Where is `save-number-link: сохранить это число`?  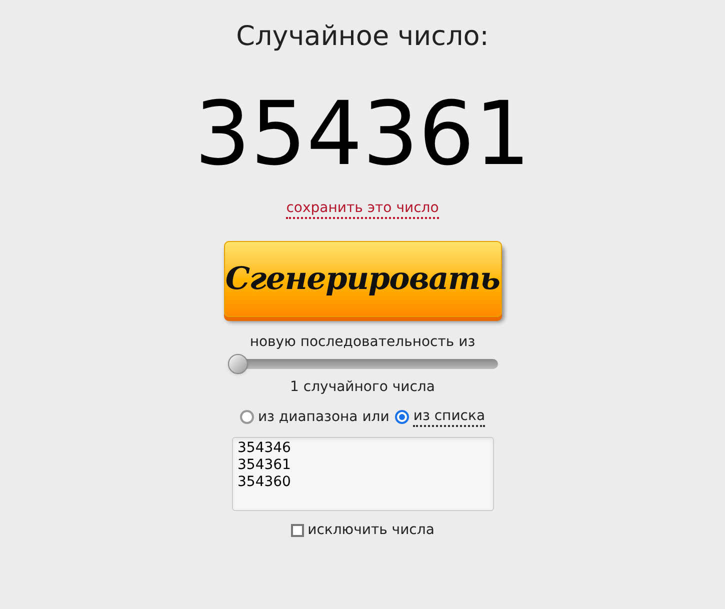
save-number-link: сохранить это число is located at coordinates (362, 209).